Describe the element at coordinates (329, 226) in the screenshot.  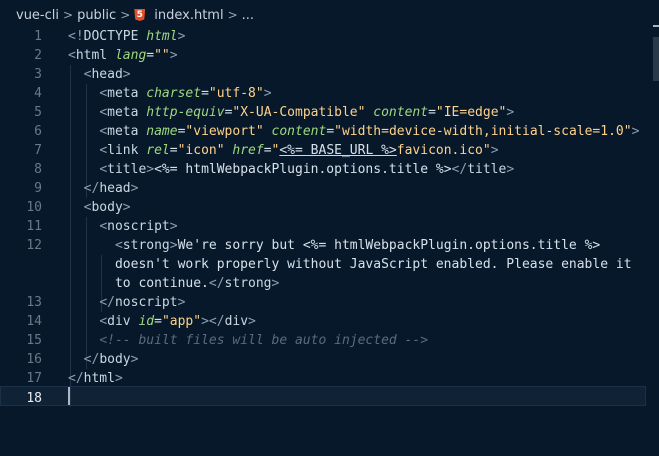
I see `code-line: 11 <noscript>` at that location.